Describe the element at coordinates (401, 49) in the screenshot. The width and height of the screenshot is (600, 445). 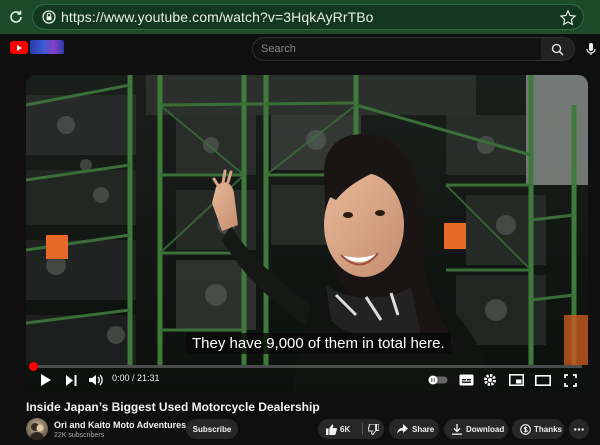
I see `search-input` at that location.